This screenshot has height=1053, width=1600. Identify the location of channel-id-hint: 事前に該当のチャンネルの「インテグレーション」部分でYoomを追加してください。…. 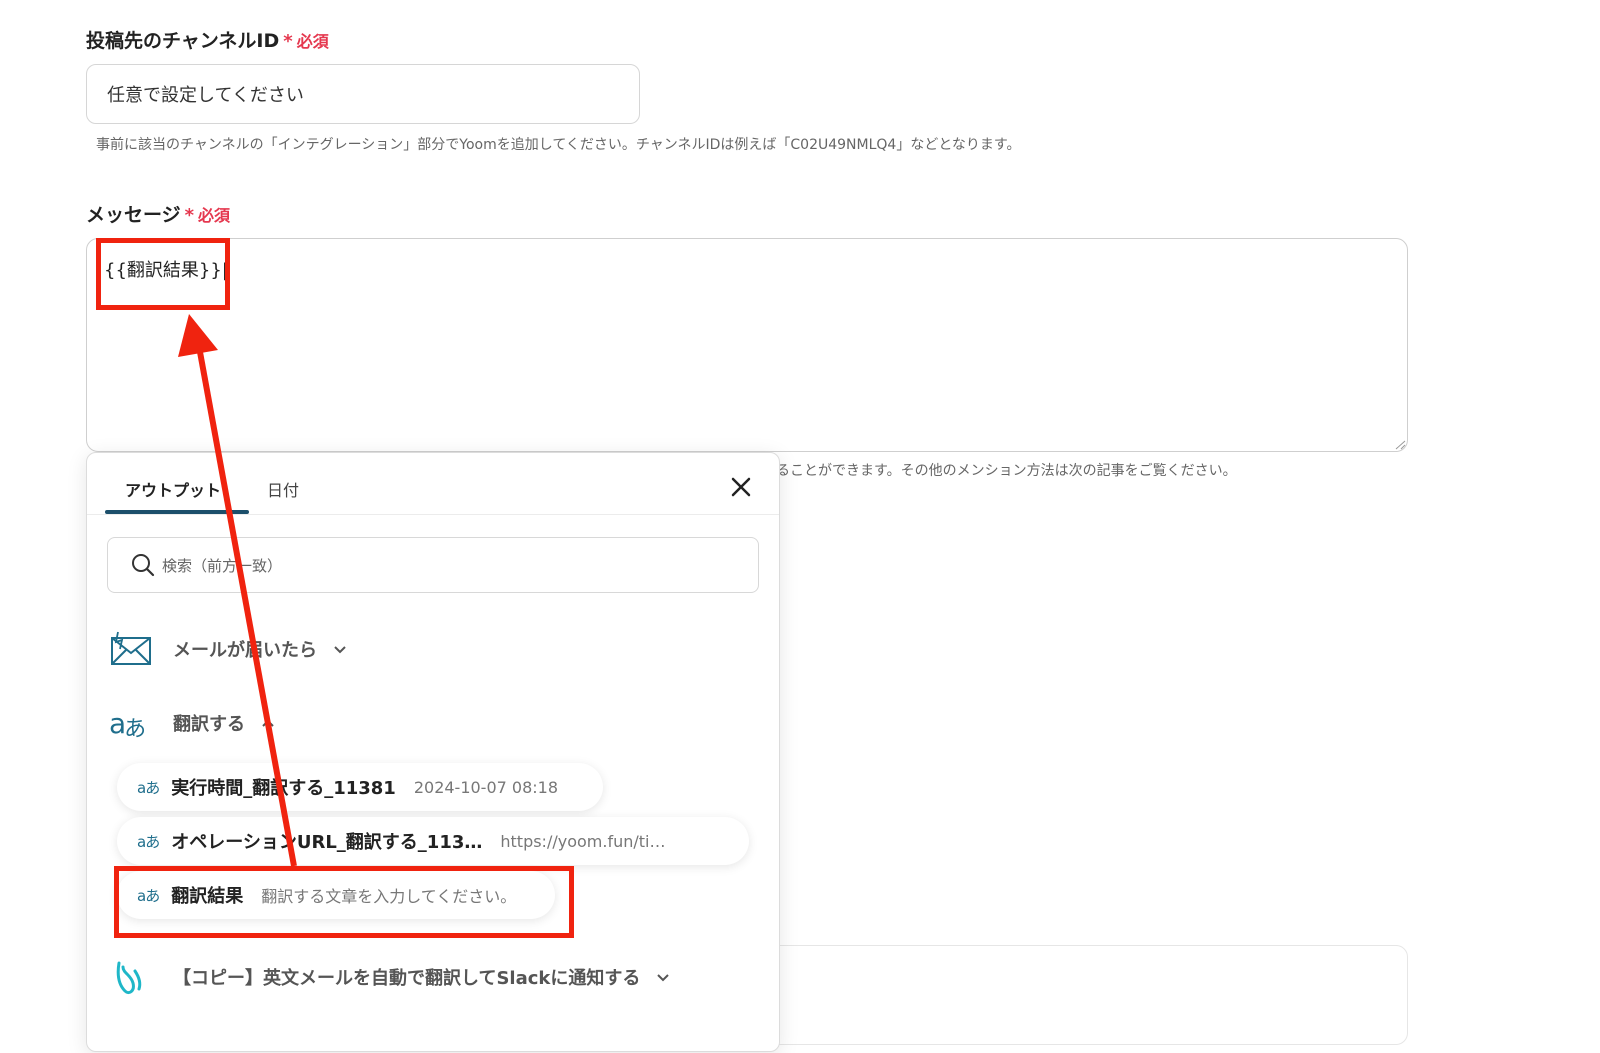
(558, 145).